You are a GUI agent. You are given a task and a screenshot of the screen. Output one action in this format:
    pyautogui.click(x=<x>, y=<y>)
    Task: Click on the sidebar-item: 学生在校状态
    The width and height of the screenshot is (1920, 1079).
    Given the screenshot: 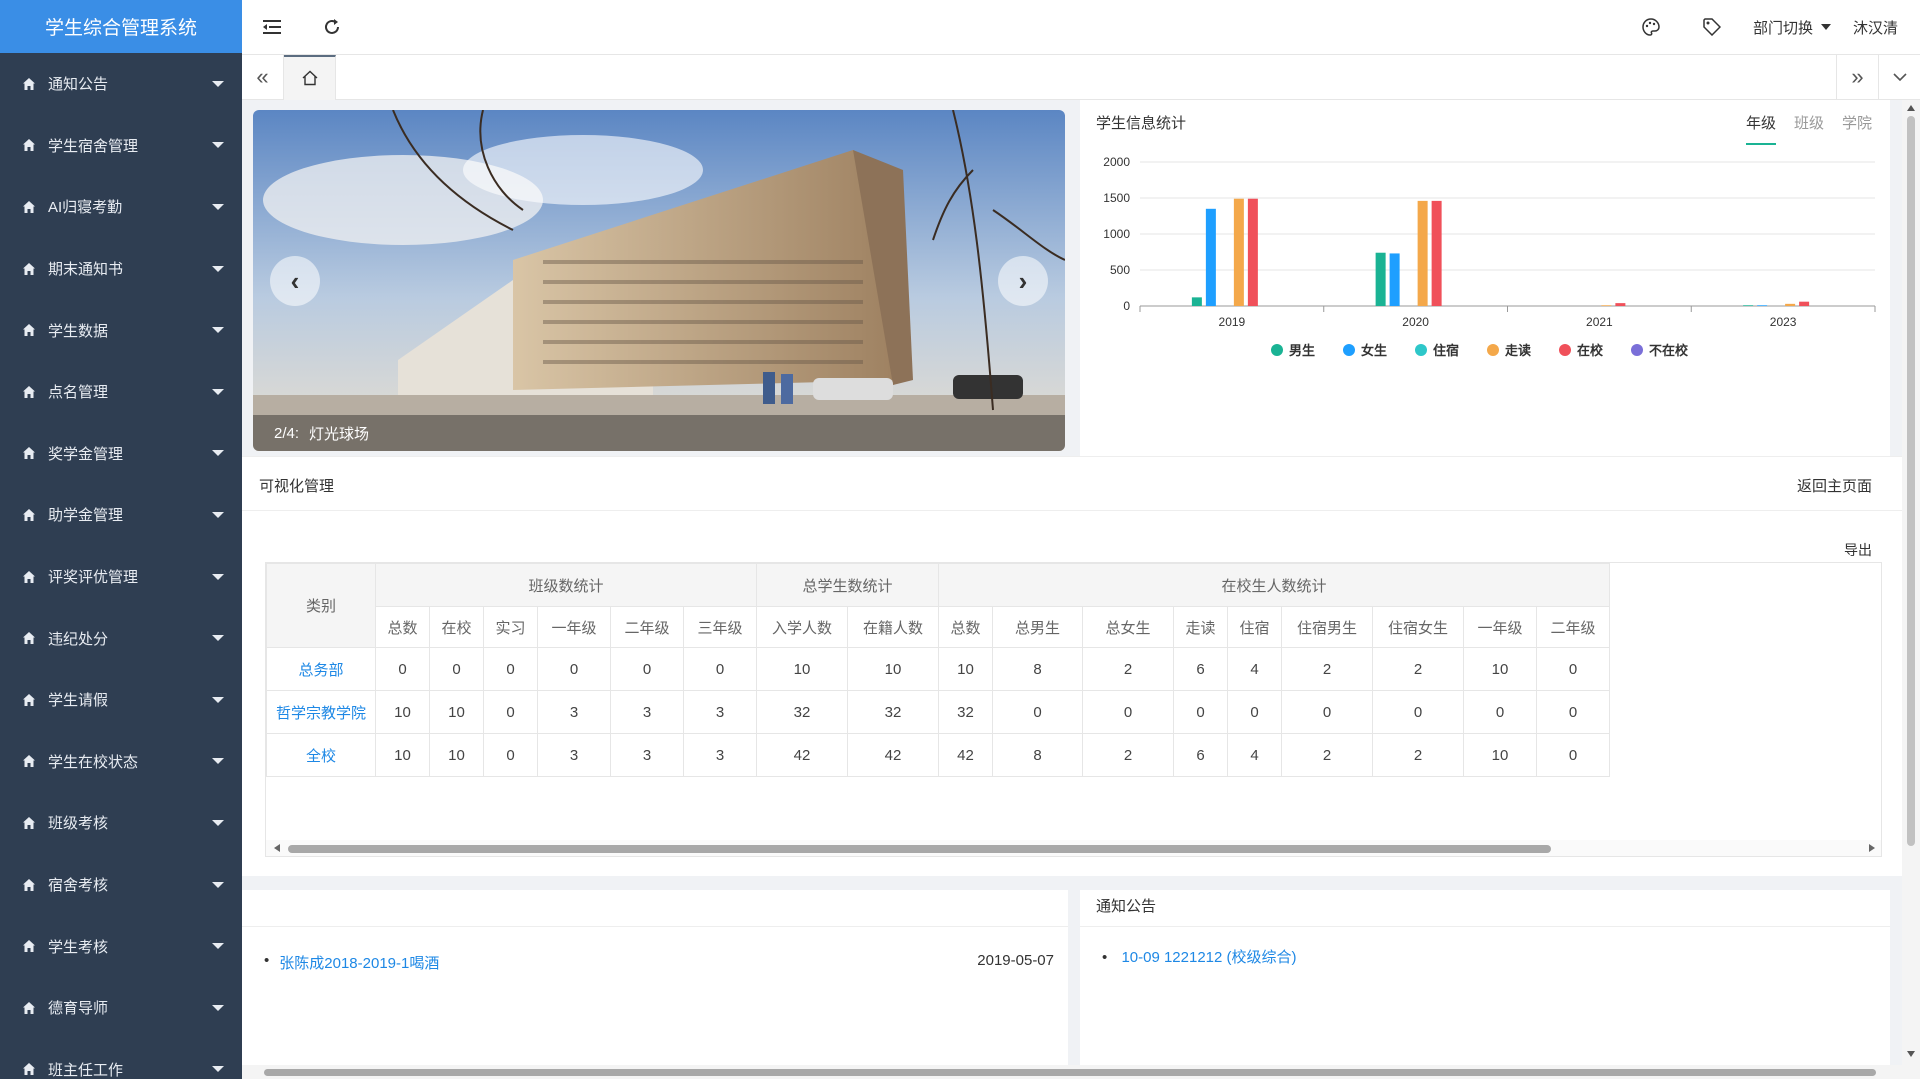 What is the action you would take?
    pyautogui.click(x=121, y=762)
    